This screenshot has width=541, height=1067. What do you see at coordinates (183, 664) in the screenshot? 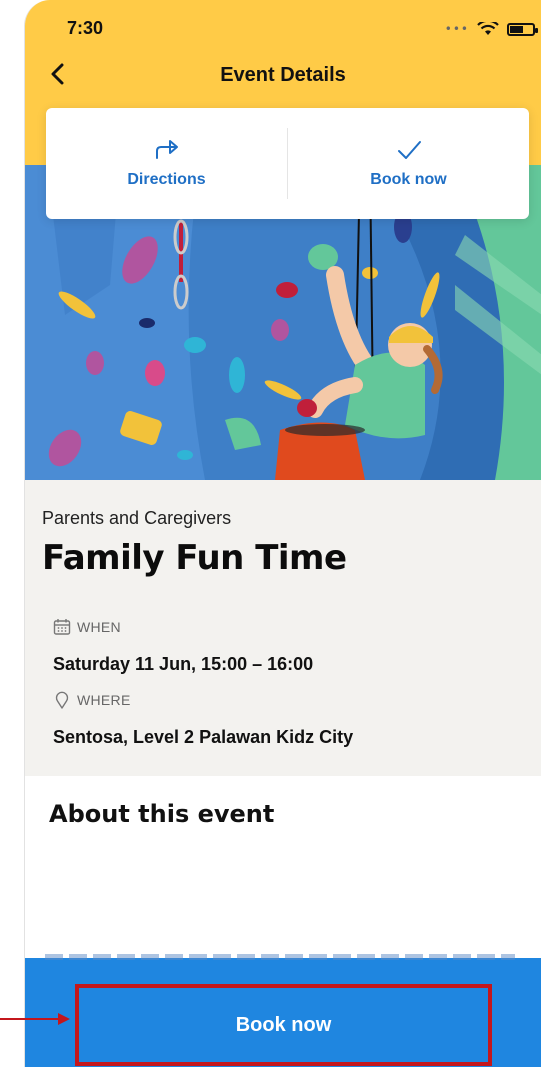
I see `event-date-time: Saturday 11 Jun, 15:00 – 16:00` at bounding box center [183, 664].